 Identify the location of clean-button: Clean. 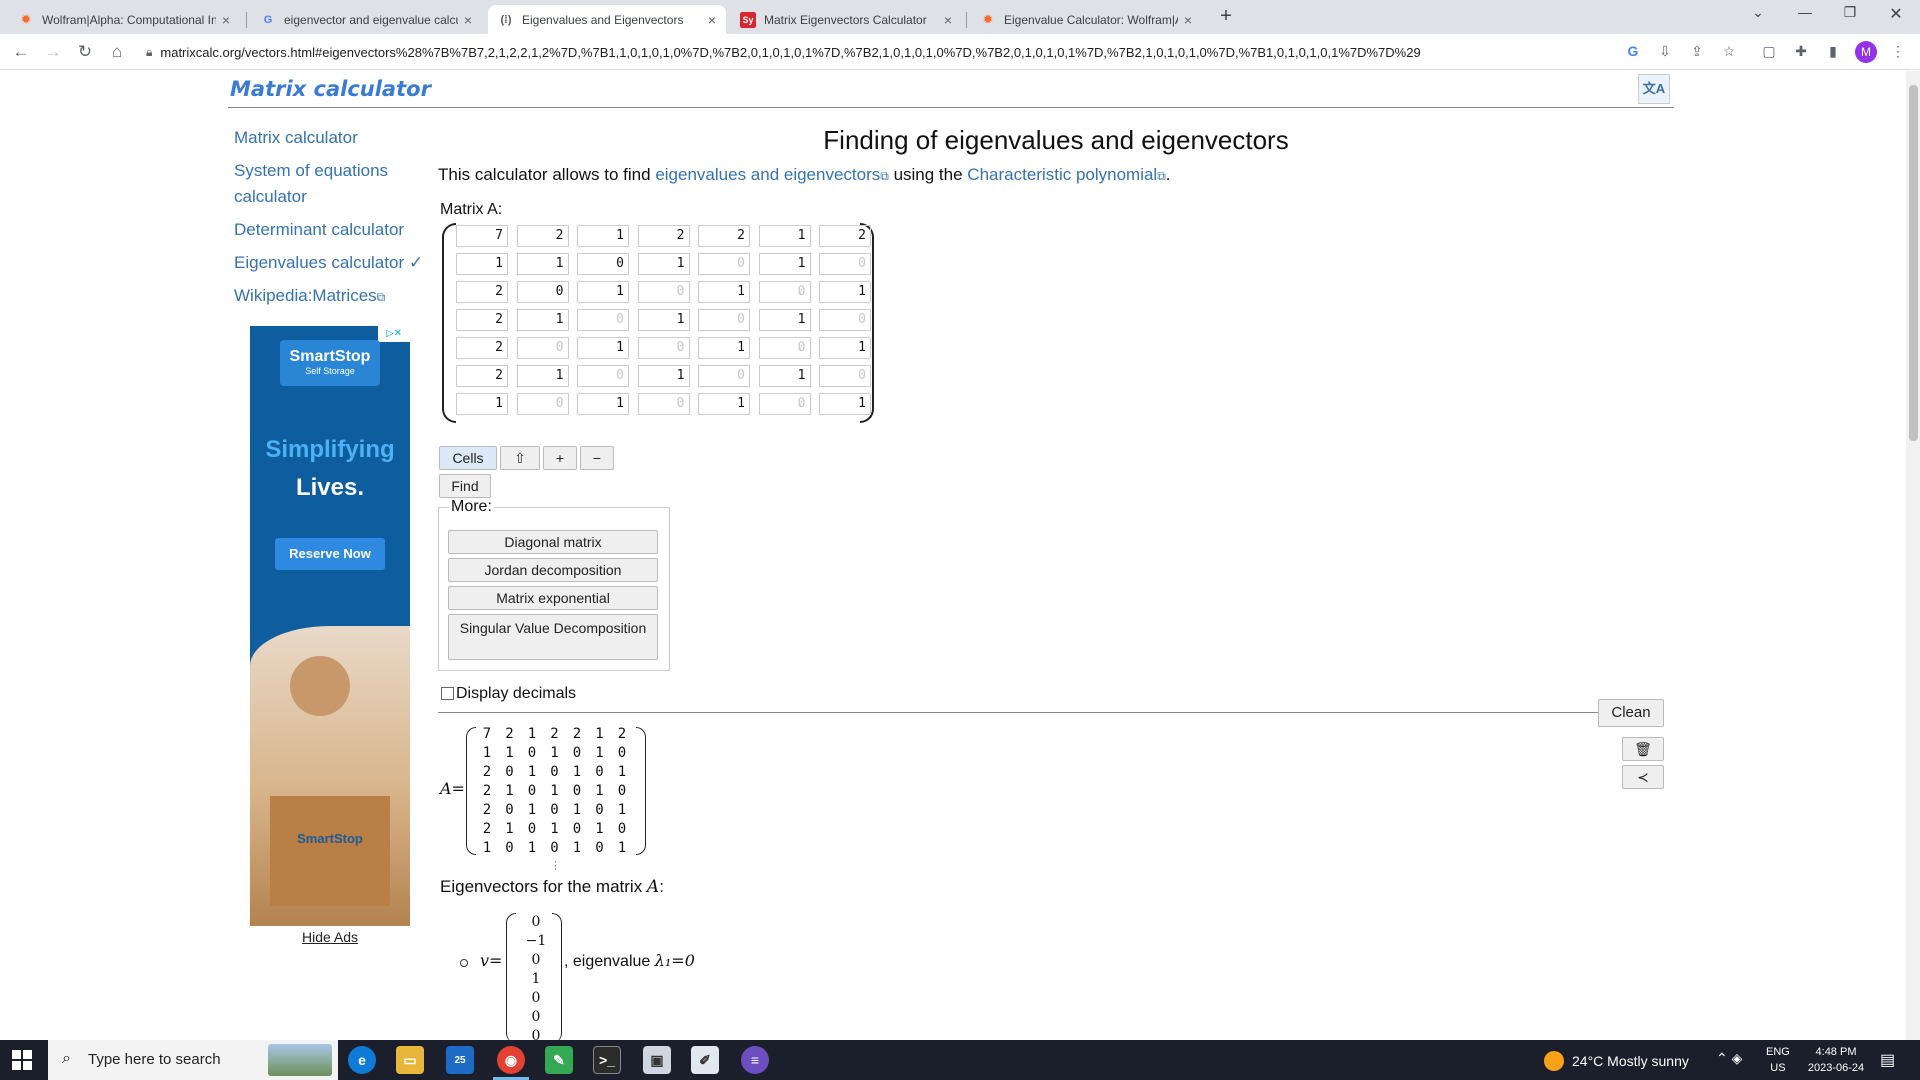
(1631, 713).